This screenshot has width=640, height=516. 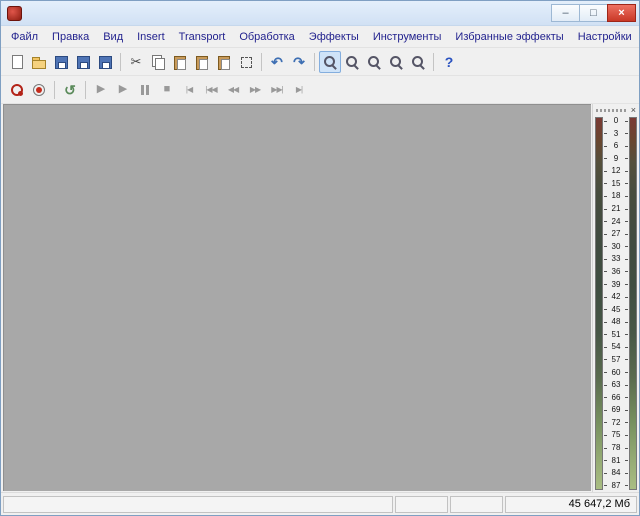 I want to click on record-monitor-button, so click(x=17, y=90).